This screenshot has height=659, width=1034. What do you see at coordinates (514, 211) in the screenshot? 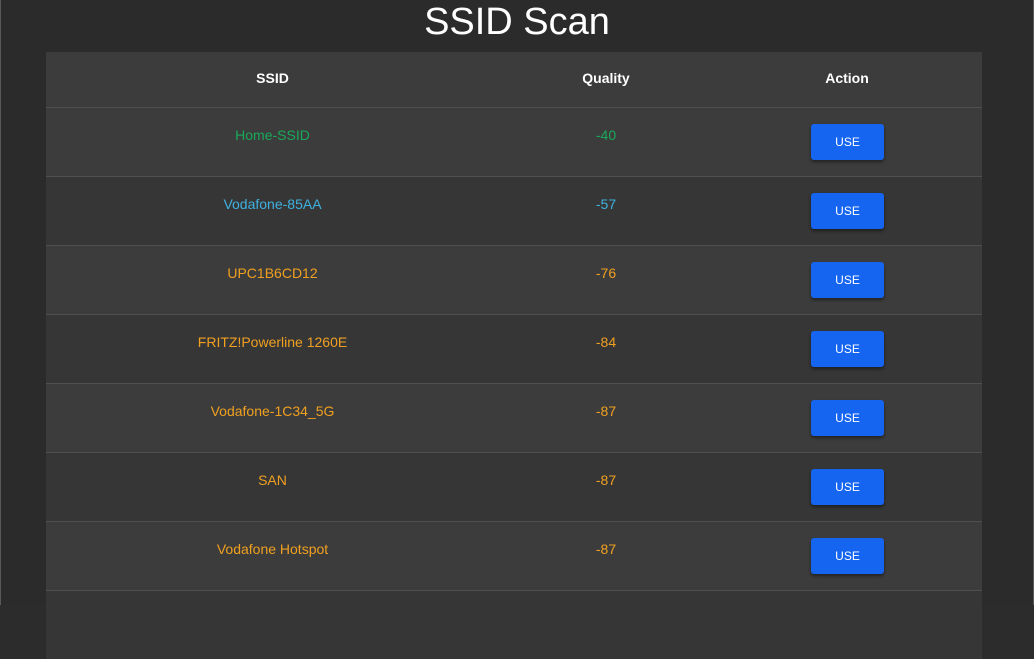
I see `table-row: Vodafone-85AA -57 USE` at bounding box center [514, 211].